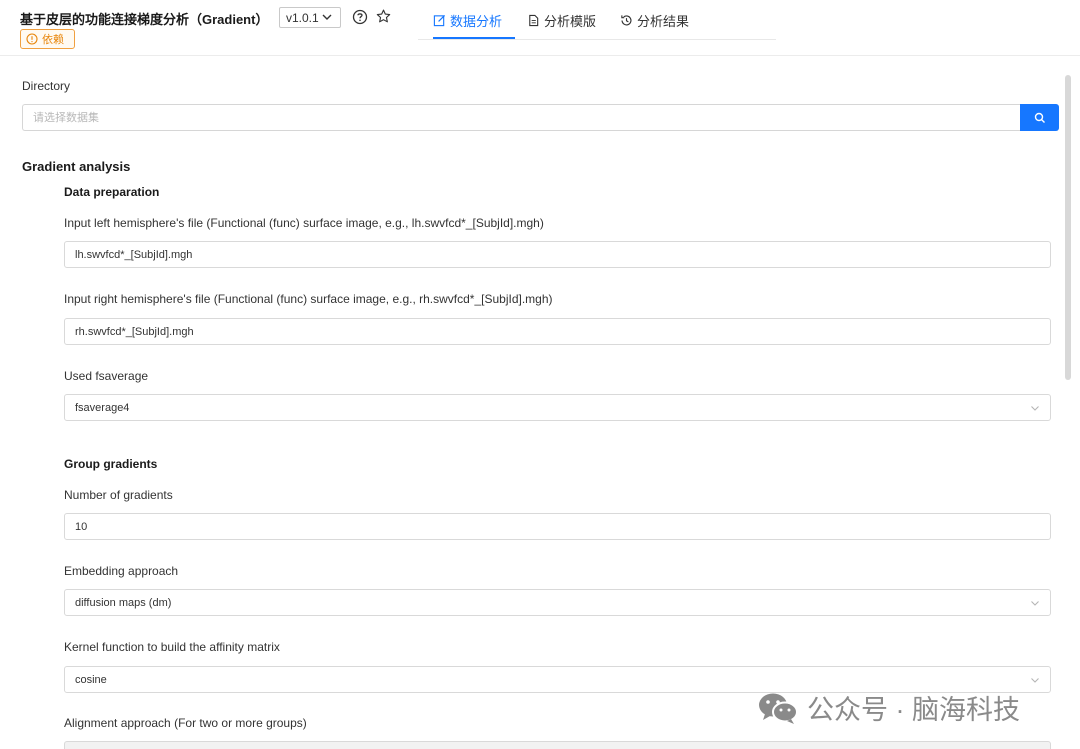  I want to click on search-button, so click(1039, 117).